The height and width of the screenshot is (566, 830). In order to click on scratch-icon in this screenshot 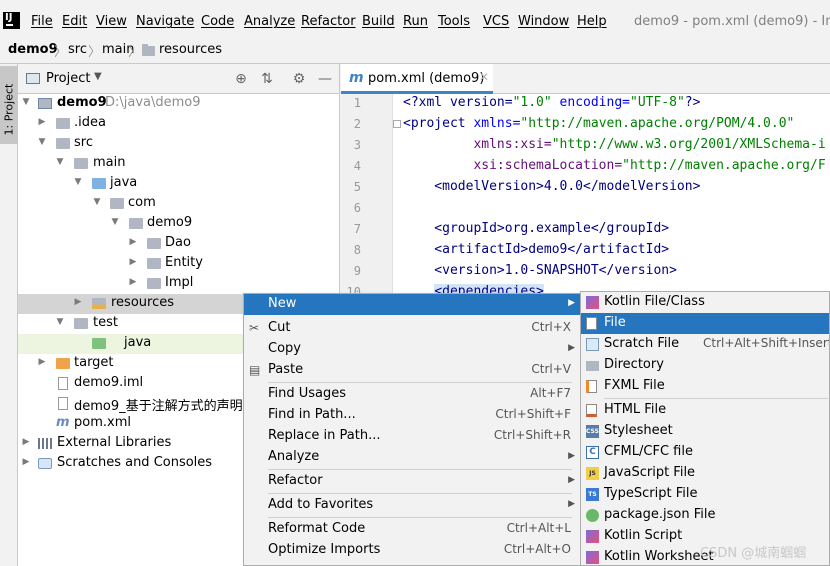, I will do `click(45, 463)`.